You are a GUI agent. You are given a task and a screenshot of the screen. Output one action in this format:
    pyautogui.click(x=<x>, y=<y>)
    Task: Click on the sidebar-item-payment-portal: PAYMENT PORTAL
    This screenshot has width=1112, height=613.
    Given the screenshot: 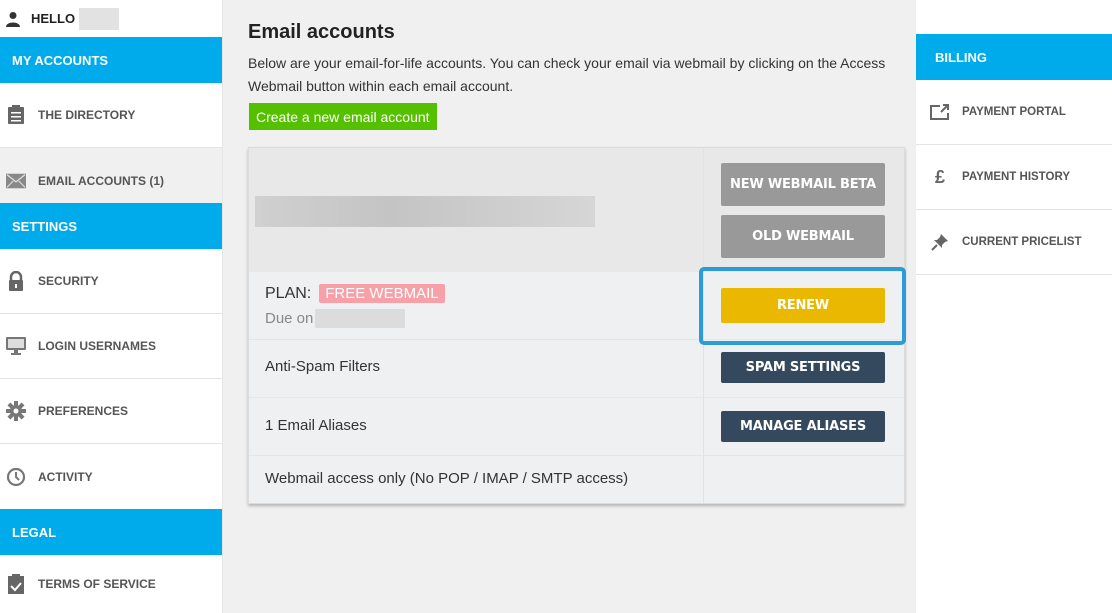 What is the action you would take?
    pyautogui.click(x=1014, y=112)
    